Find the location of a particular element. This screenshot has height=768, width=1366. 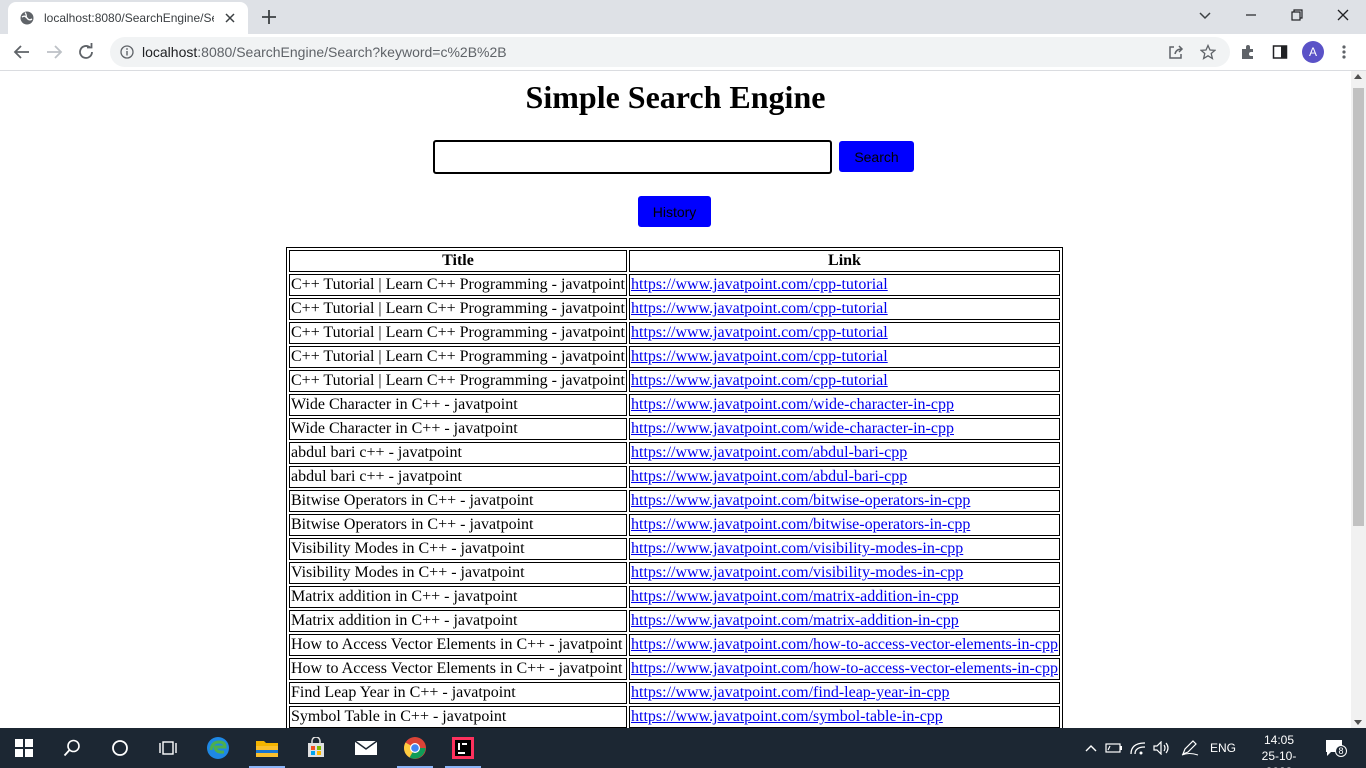

table-header-row: Title Link is located at coordinates (674, 261).